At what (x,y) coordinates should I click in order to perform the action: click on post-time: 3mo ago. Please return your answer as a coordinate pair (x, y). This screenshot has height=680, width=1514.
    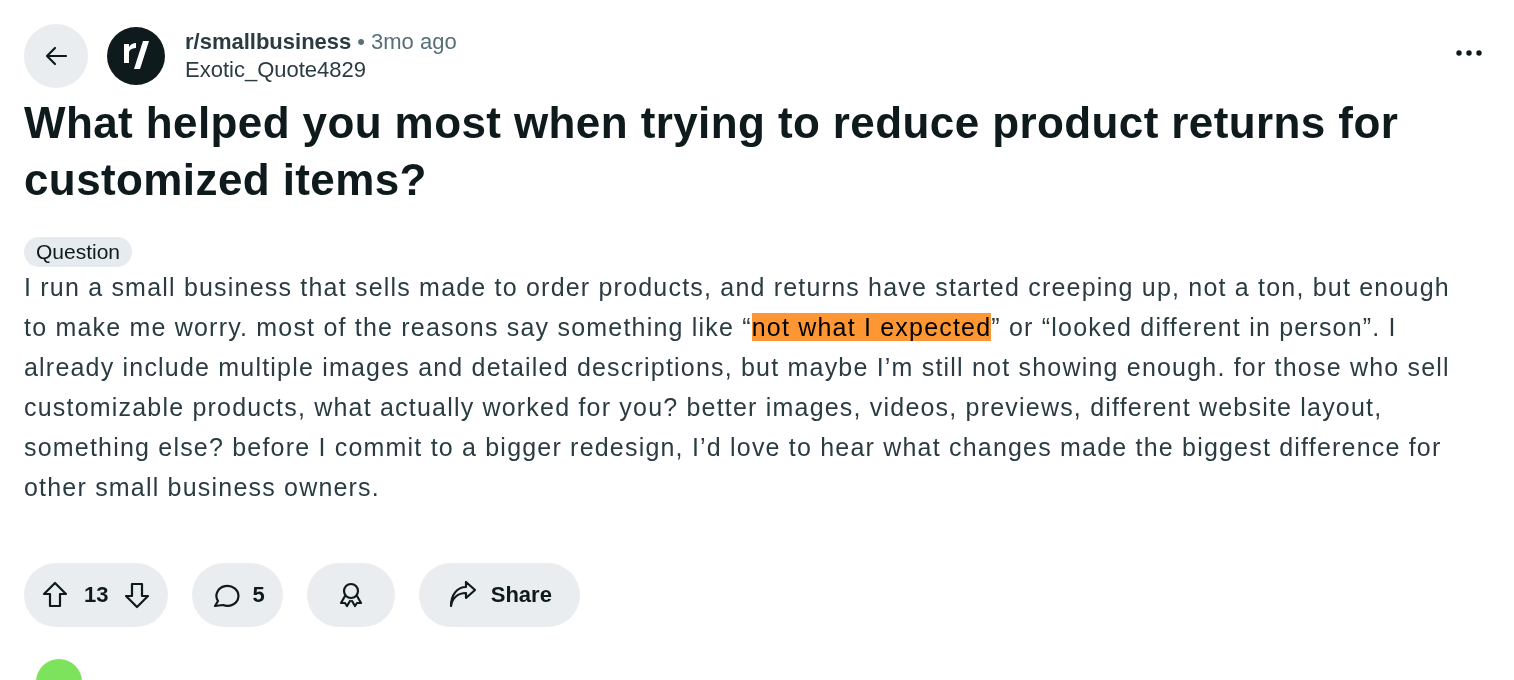
    Looking at the image, I should click on (414, 42).